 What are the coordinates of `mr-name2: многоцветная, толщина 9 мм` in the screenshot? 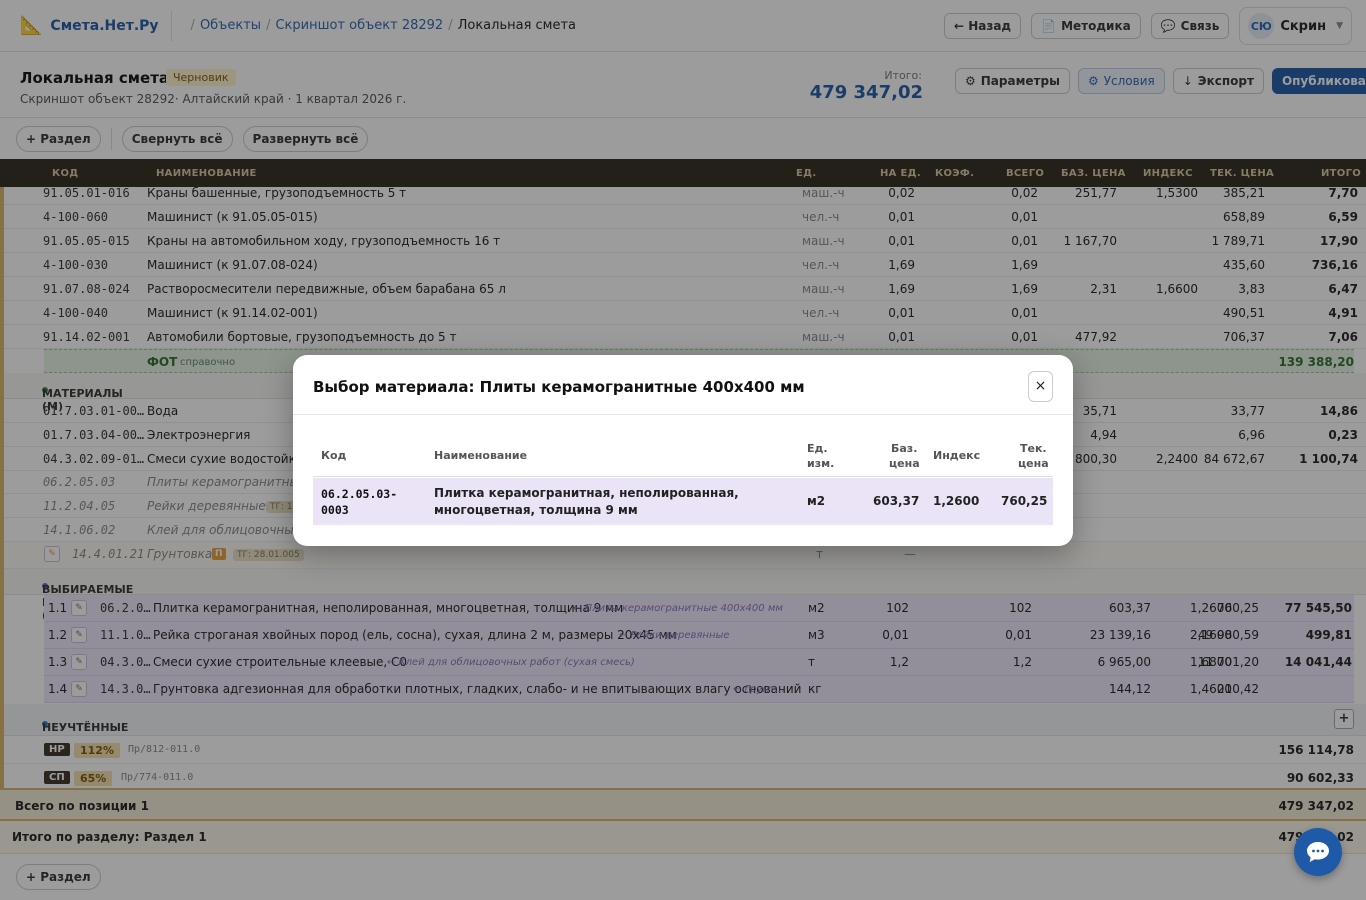 It's located at (536, 510).